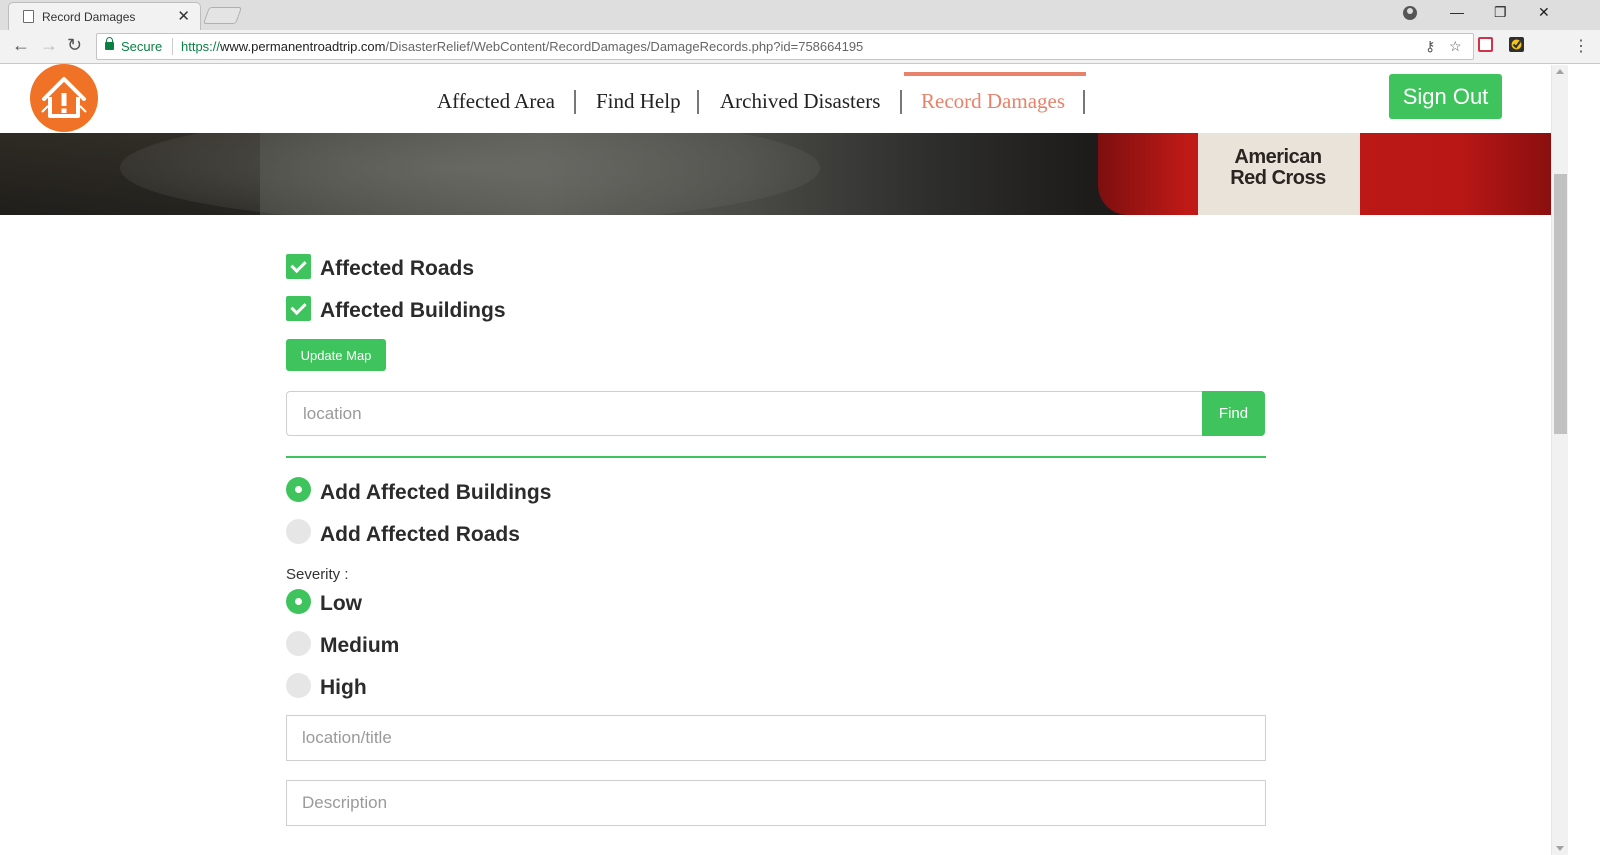 The height and width of the screenshot is (855, 1600). Describe the element at coordinates (1233, 413) in the screenshot. I see `find-button: Find` at that location.